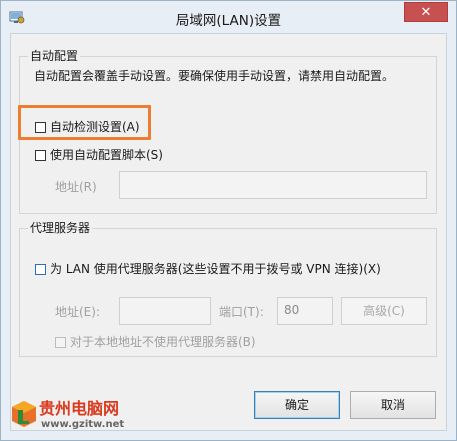 The width and height of the screenshot is (457, 441). I want to click on proxy-legend: 代理服务器, so click(60, 228).